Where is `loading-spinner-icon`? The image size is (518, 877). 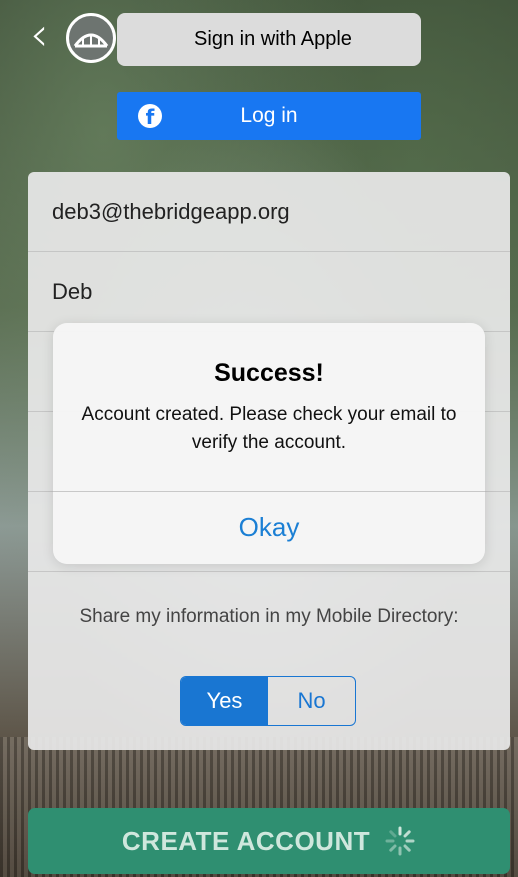
loading-spinner-icon is located at coordinates (400, 841).